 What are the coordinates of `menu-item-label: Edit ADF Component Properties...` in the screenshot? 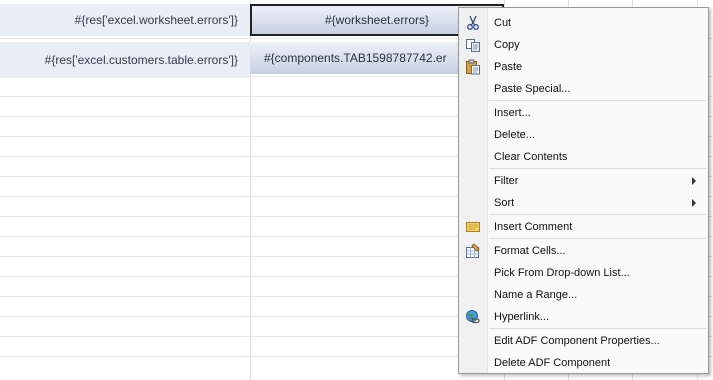 It's located at (577, 341).